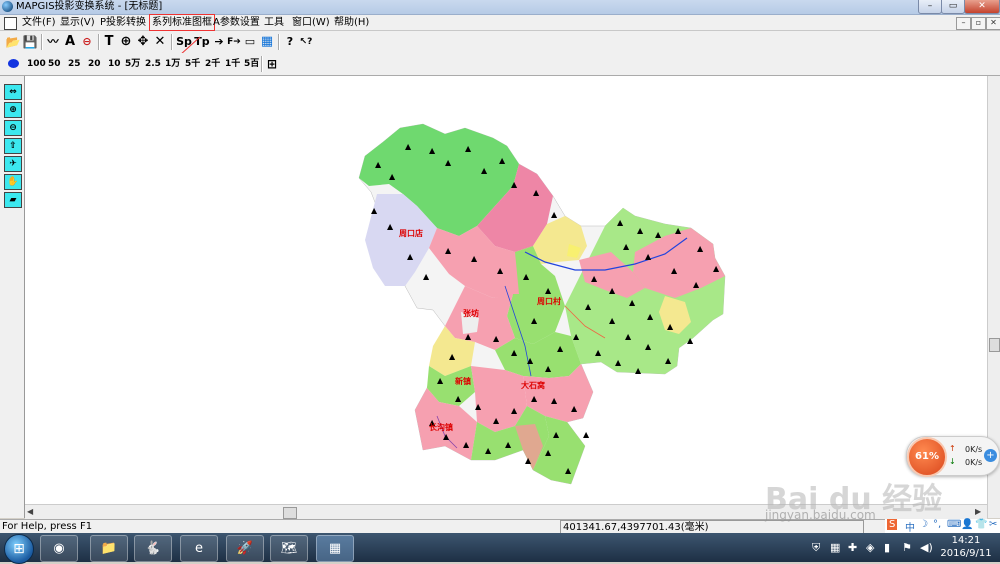 The height and width of the screenshot is (564, 1000). I want to click on menu-series-frame: 系列标准图框, so click(182, 22).